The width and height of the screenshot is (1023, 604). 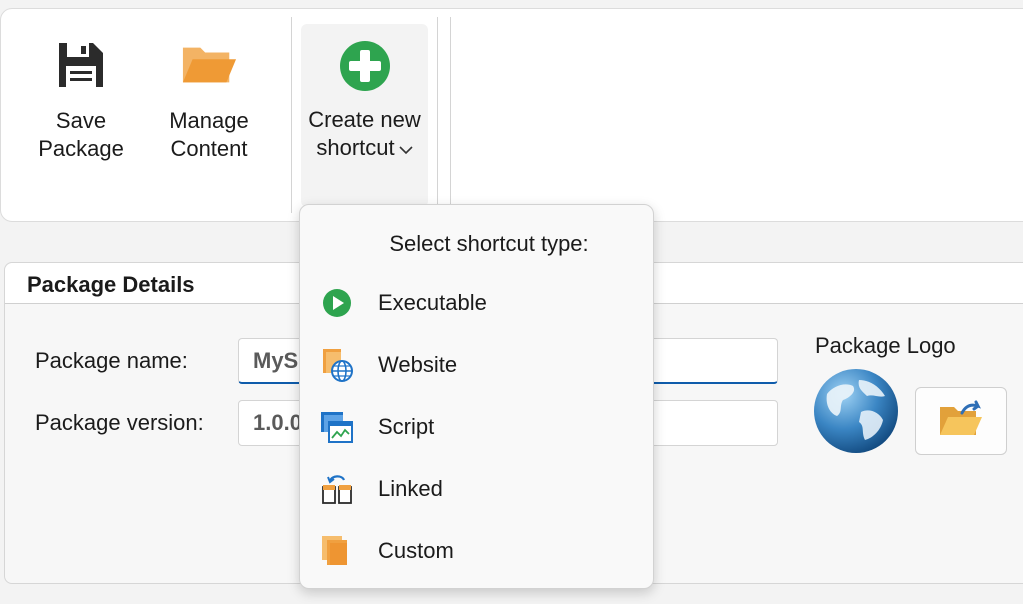 I want to click on menu-item-label: Website, so click(x=418, y=364).